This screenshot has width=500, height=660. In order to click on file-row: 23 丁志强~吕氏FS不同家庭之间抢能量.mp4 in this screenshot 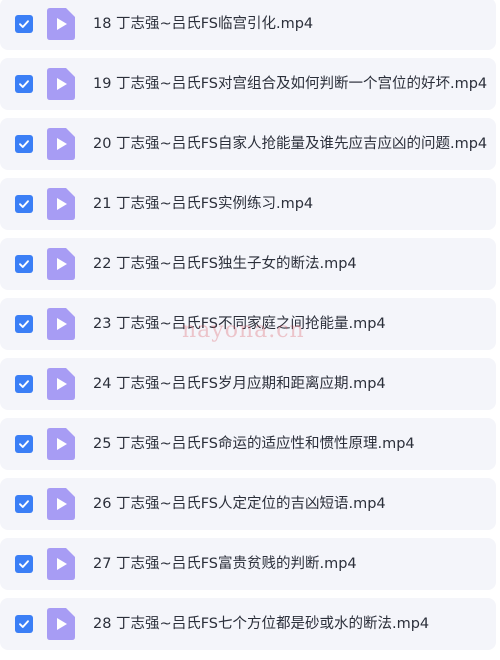, I will do `click(248, 324)`.